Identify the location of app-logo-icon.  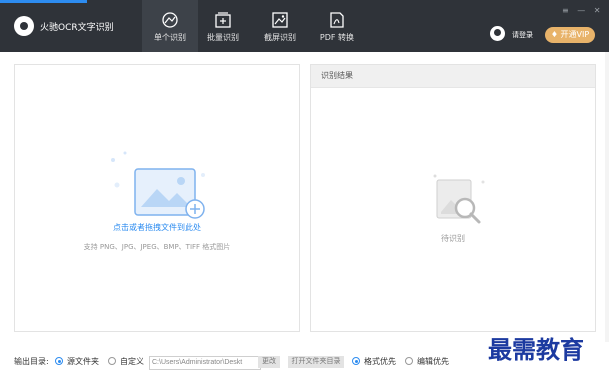
(24, 26).